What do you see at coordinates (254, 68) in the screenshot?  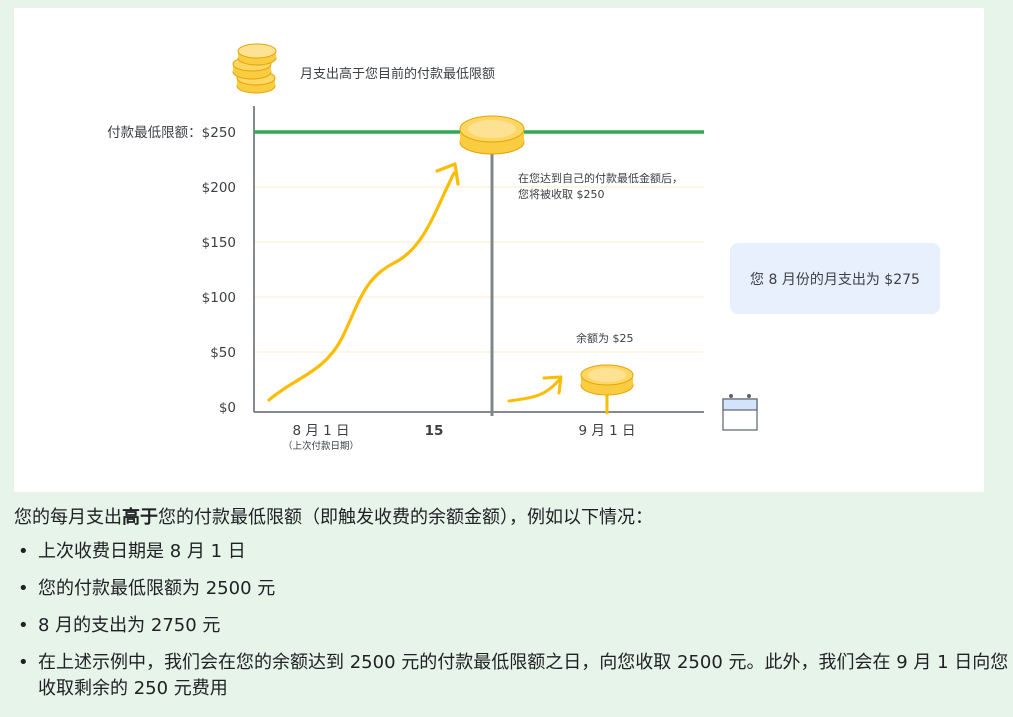 I see `coins-stack-icon` at bounding box center [254, 68].